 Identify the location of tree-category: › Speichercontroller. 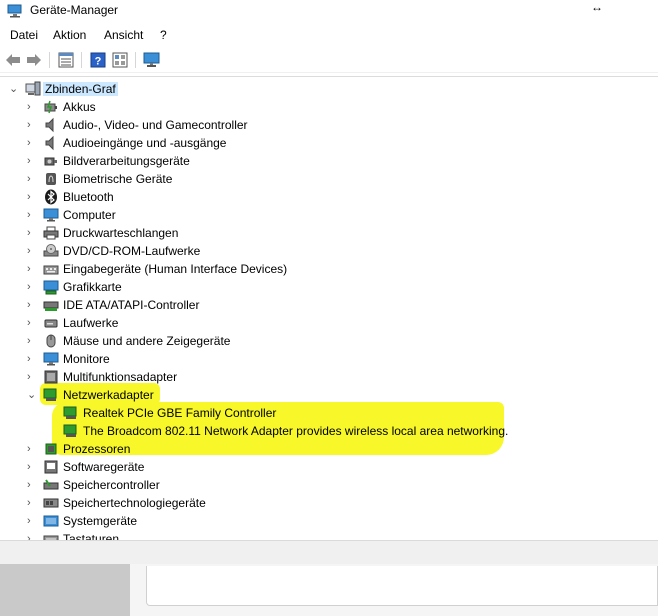
(329, 485).